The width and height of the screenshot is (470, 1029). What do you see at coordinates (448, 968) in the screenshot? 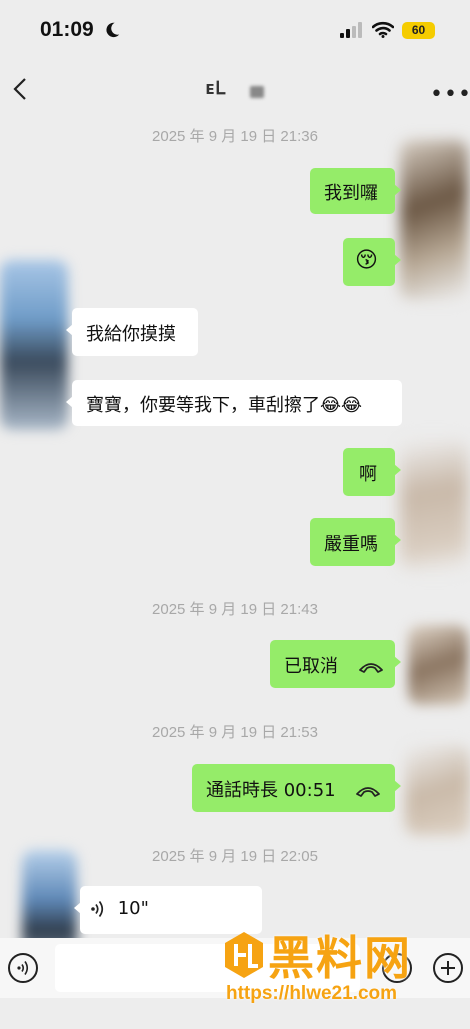
I see `plus-icon` at bounding box center [448, 968].